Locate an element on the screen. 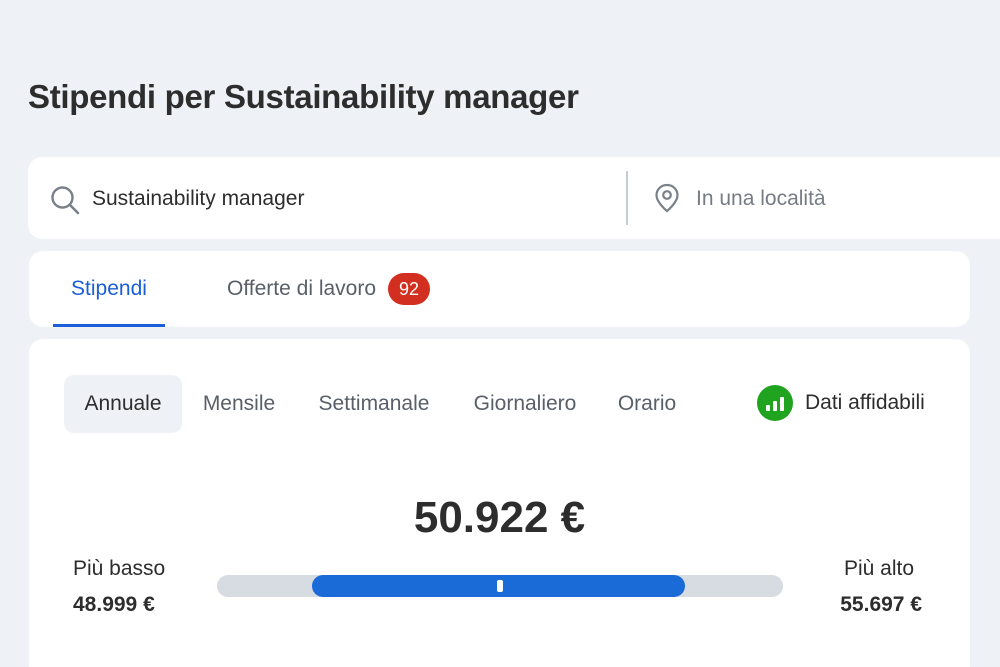  active-tab-indicator is located at coordinates (109, 325).